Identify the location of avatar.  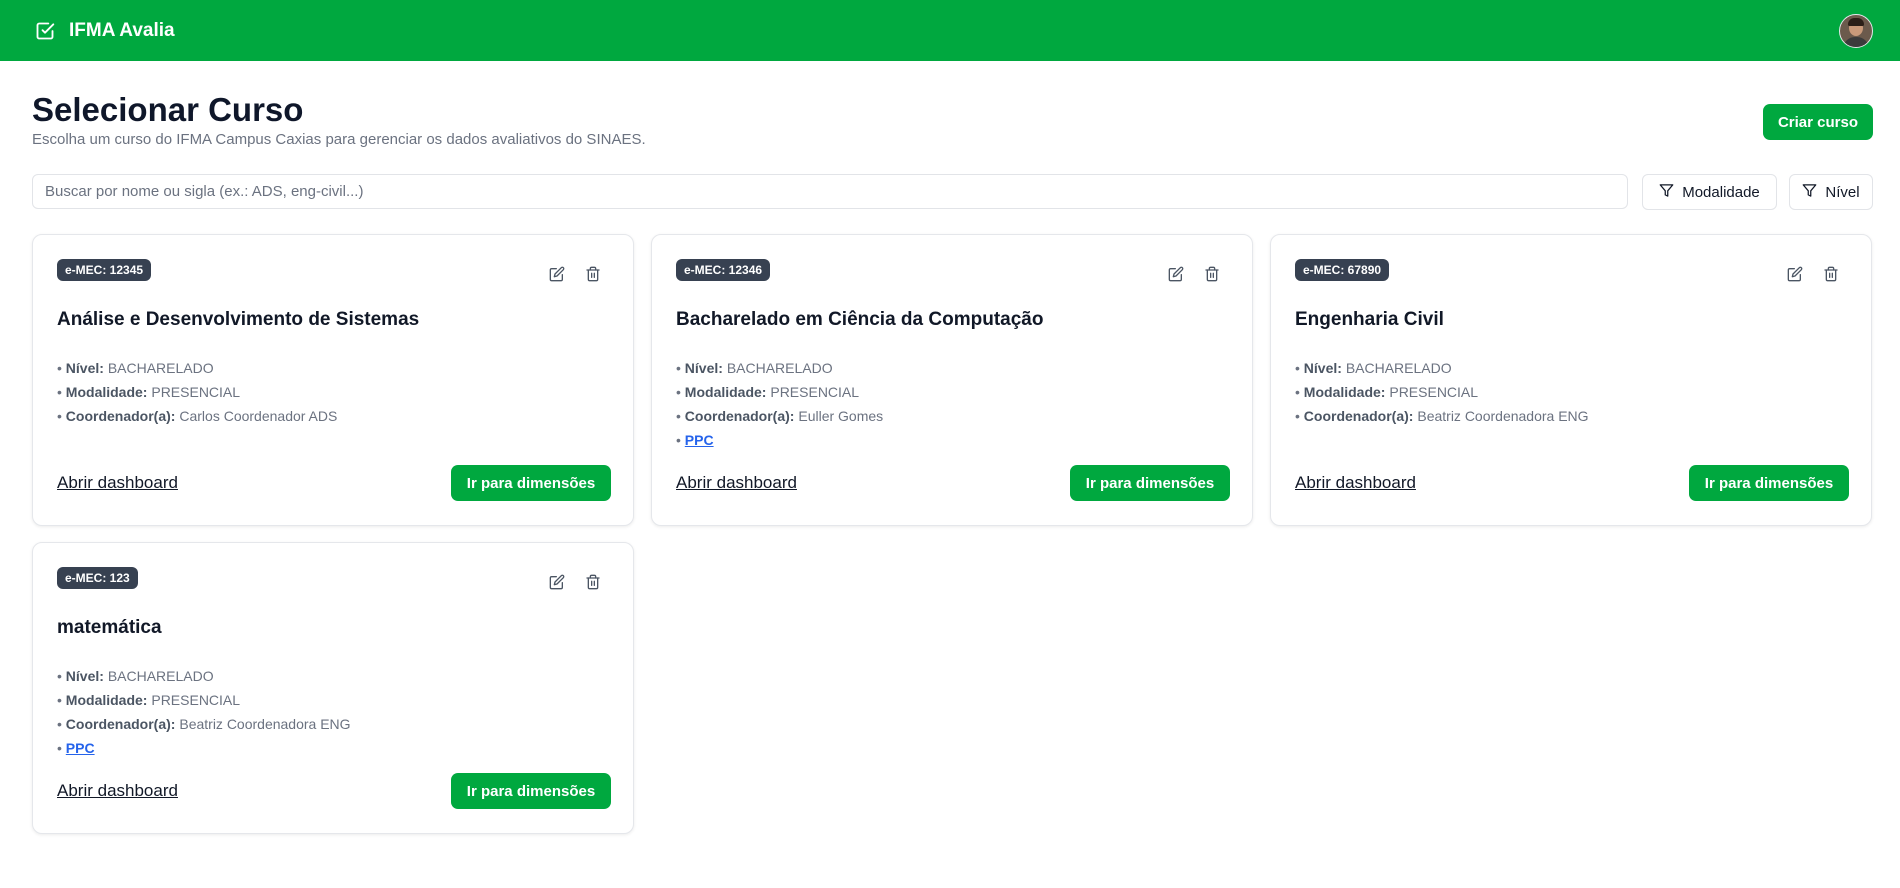
(1856, 31).